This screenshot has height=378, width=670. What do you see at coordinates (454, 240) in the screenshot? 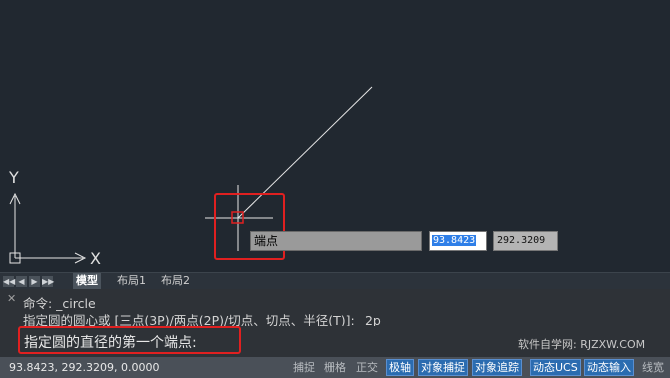
I see `dynamic-input-x-value: 93.8423` at bounding box center [454, 240].